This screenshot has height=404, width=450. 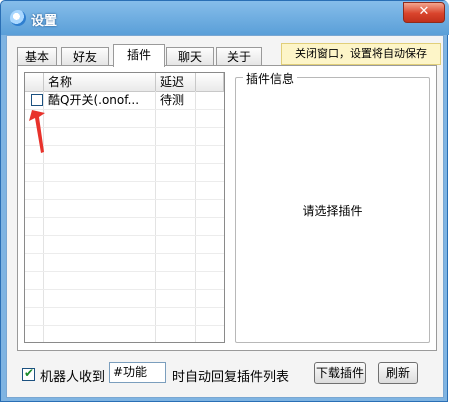 What do you see at coordinates (239, 56) in the screenshot?
I see `tab-about: 关于` at bounding box center [239, 56].